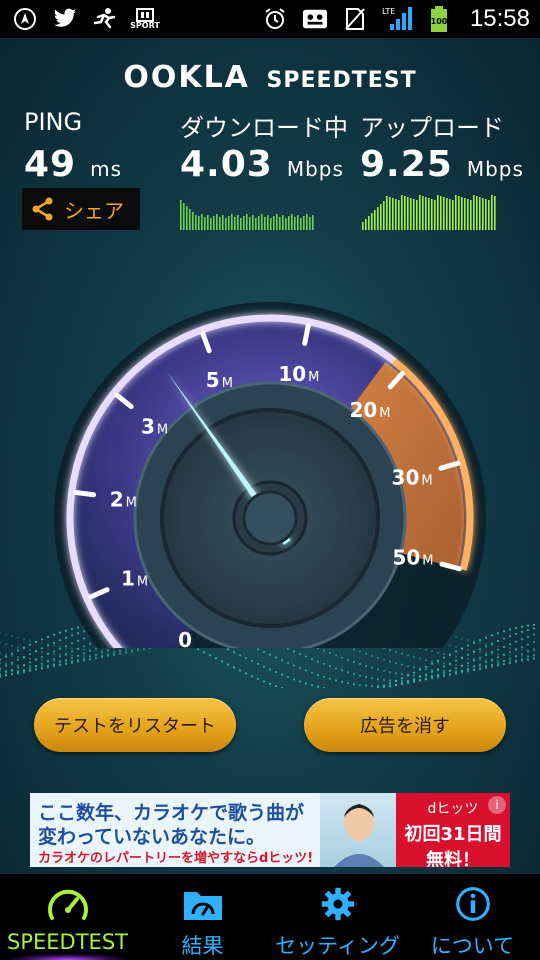 This screenshot has width=540, height=960. What do you see at coordinates (388, 11) in the screenshot?
I see `lte-label: LTE` at bounding box center [388, 11].